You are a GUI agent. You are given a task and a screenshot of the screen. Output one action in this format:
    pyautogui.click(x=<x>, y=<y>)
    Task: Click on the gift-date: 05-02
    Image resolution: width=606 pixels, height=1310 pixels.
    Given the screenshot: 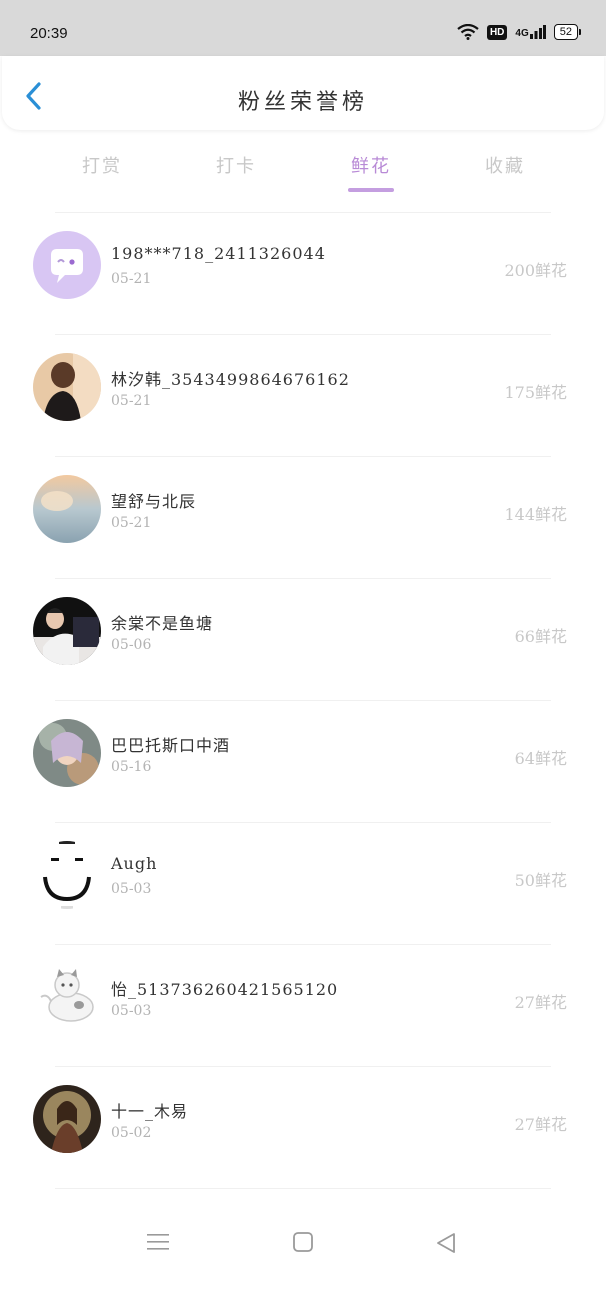 What is the action you would take?
    pyautogui.click(x=131, y=1133)
    